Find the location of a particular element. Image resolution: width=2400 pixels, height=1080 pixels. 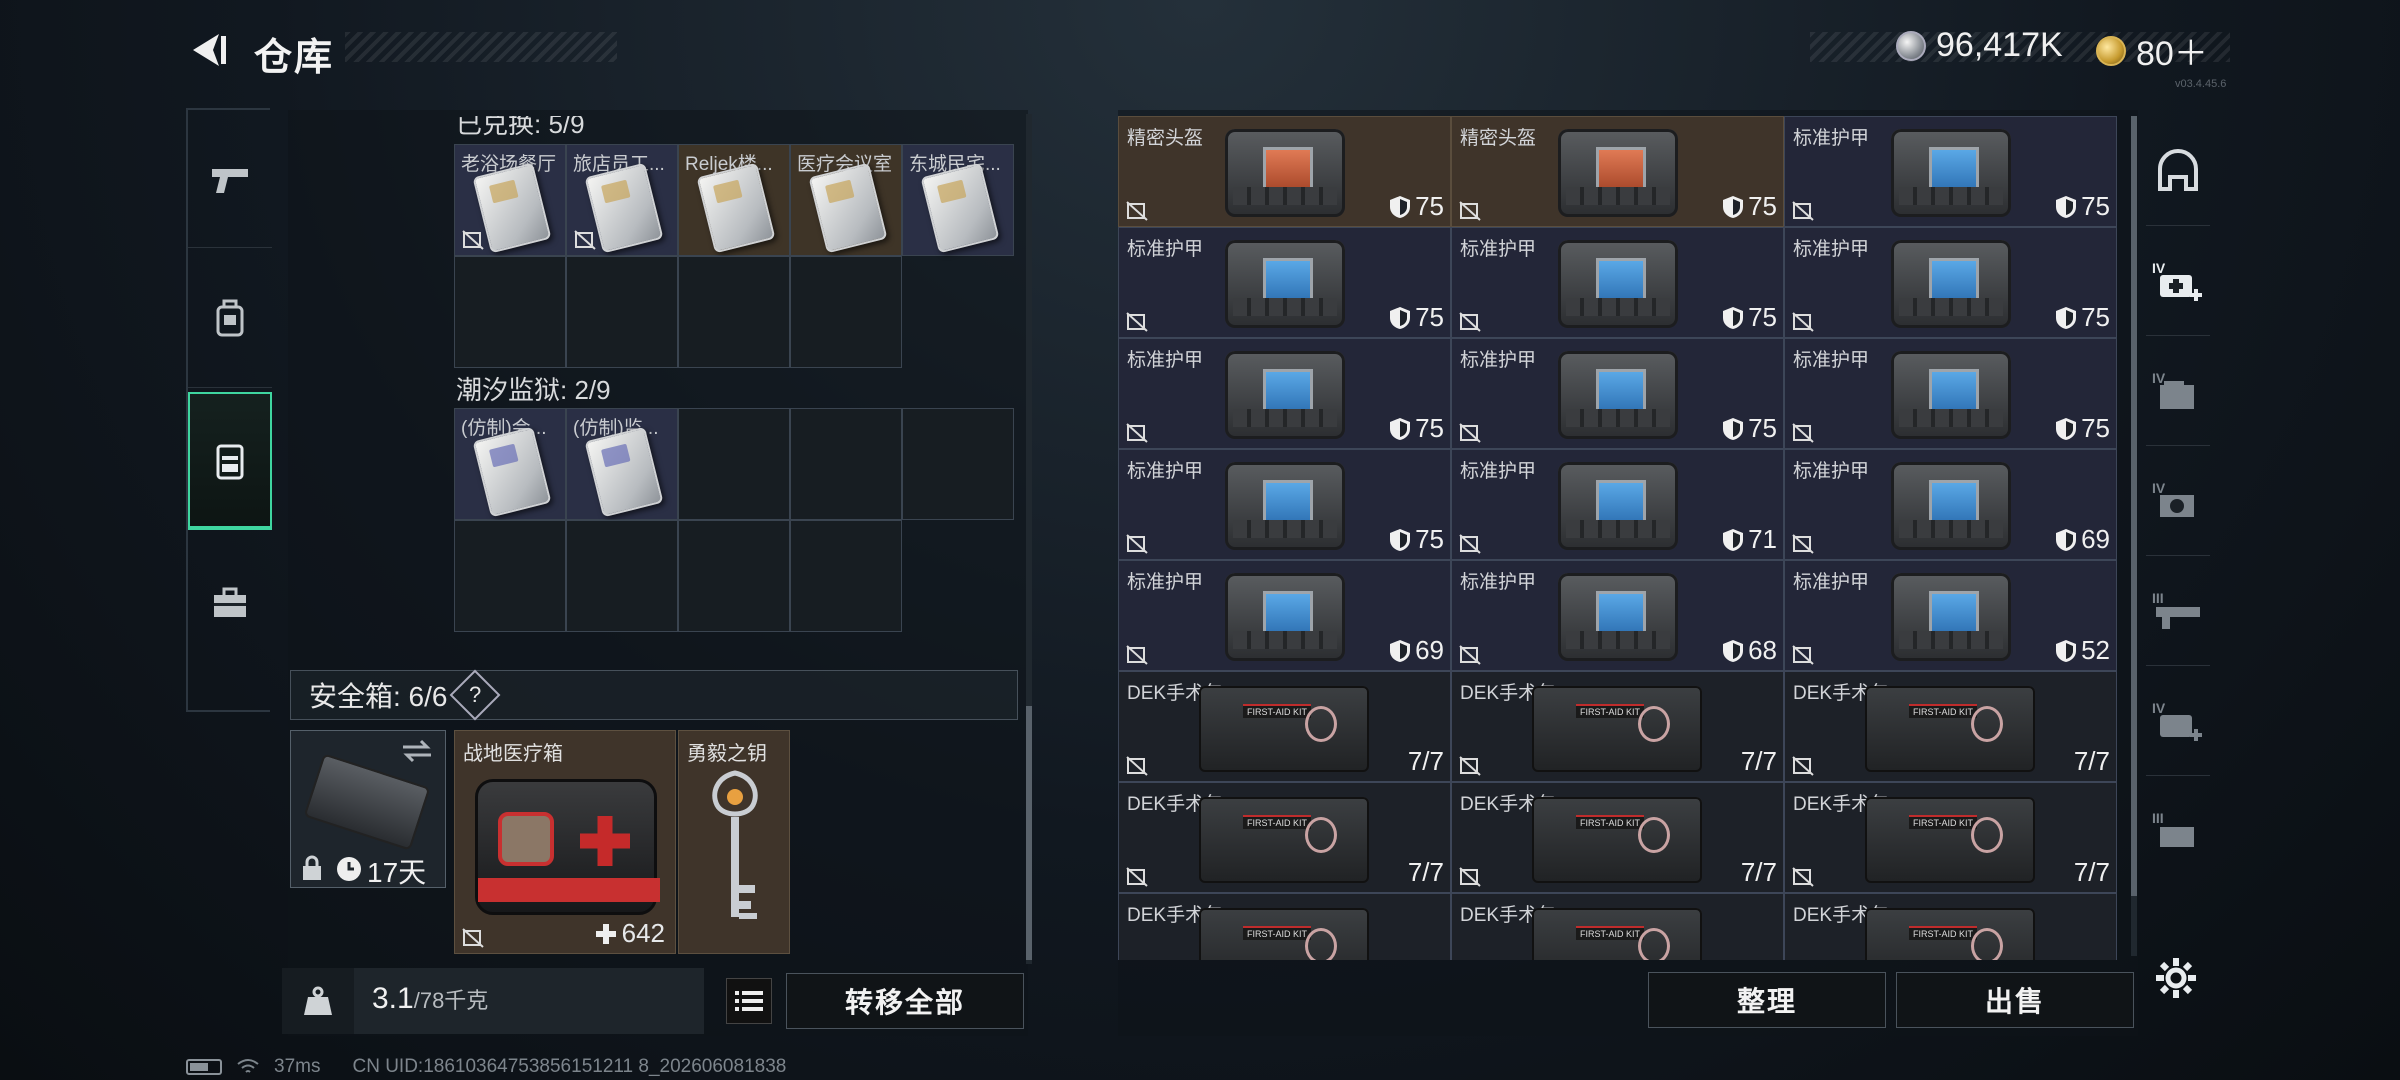

lock-icon is located at coordinates (312, 867).